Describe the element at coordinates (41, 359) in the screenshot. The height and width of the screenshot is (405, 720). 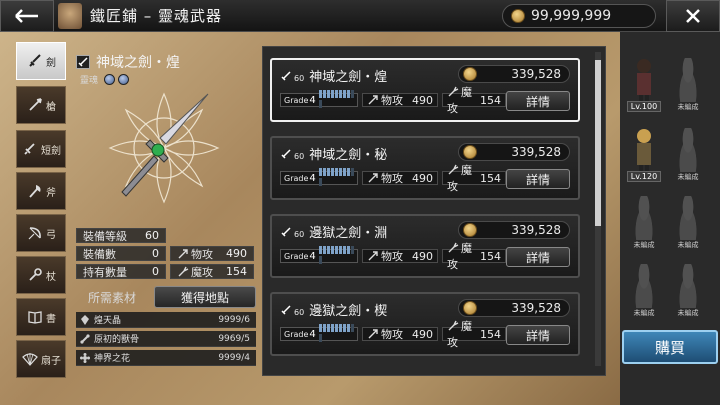
I see `tab-fan: 扇子` at that location.